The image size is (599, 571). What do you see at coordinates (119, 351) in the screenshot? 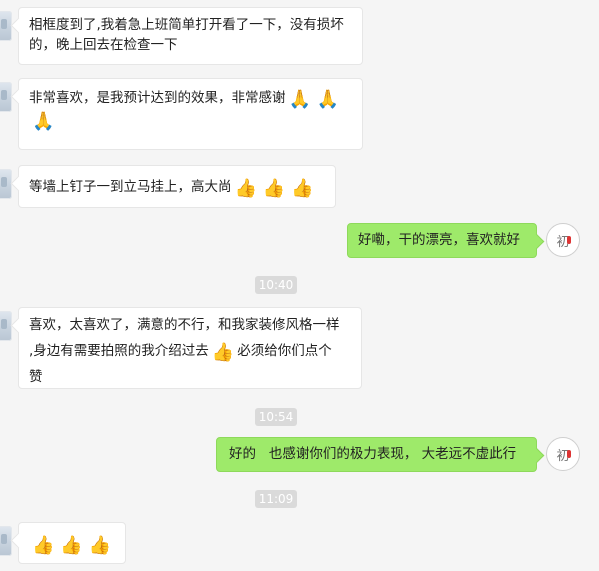
I see `message-text: ,身边有需要拍照的我介绍过去` at bounding box center [119, 351].